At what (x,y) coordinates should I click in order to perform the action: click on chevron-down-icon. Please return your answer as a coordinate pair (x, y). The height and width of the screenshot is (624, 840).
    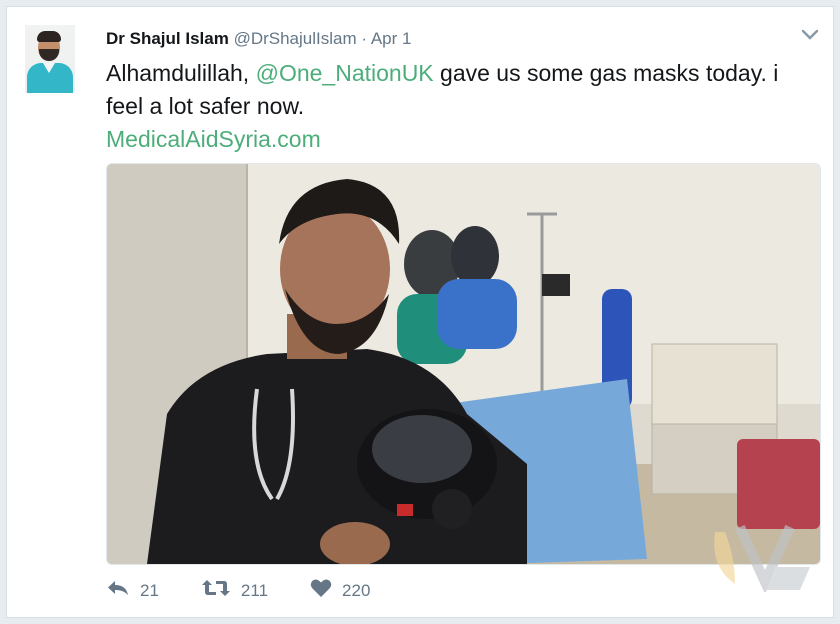
    Looking at the image, I should click on (810, 35).